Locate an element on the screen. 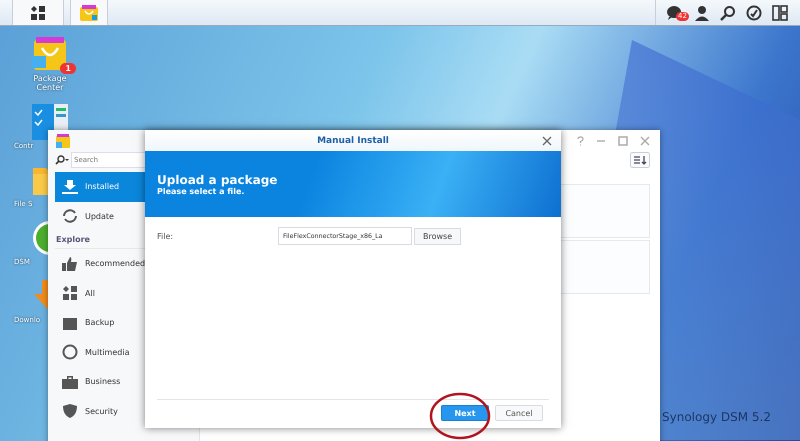 This screenshot has width=800, height=441. sidebar-item: Update is located at coordinates (127, 216).